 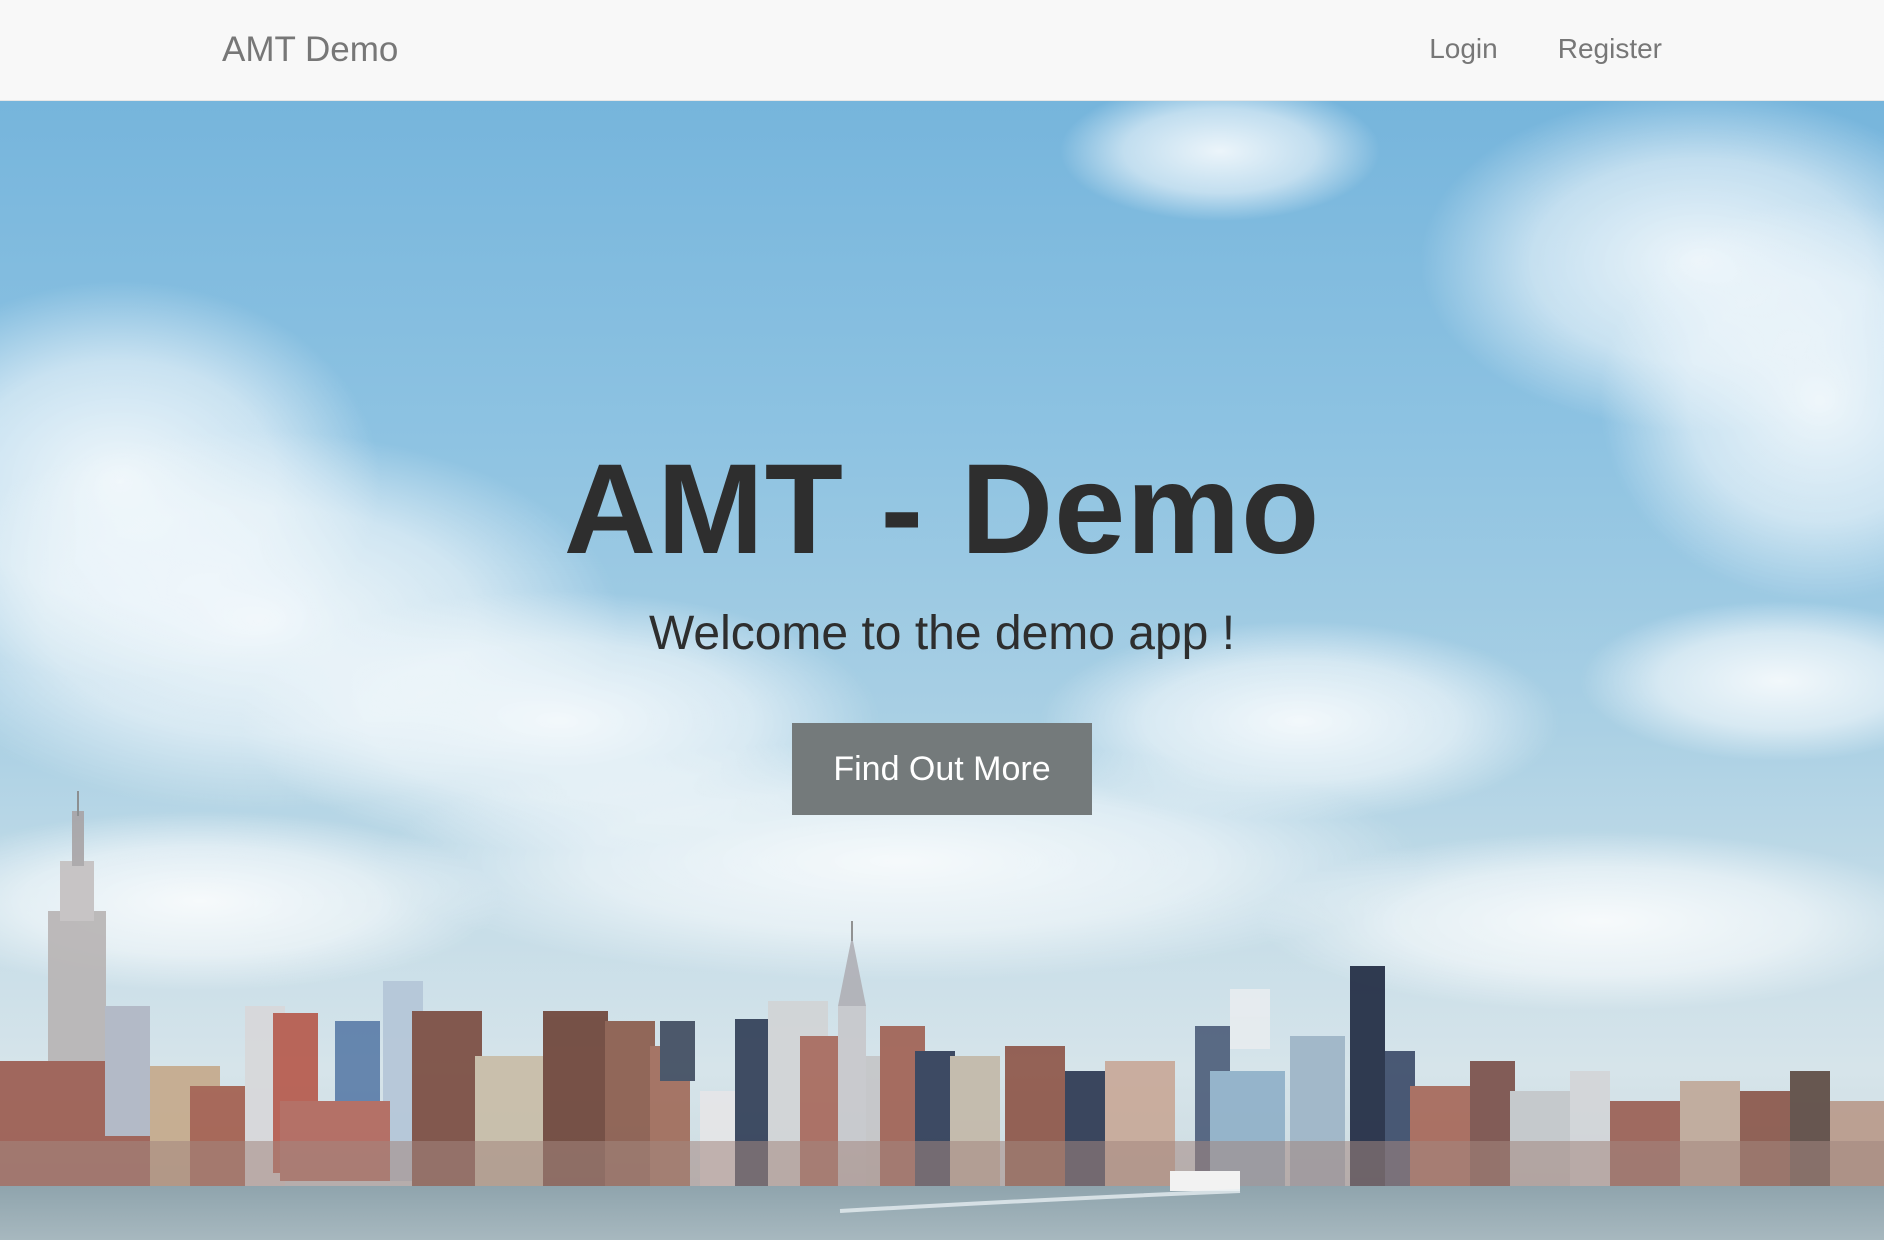 What do you see at coordinates (942, 769) in the screenshot?
I see `find-out-more-button: Find Out More` at bounding box center [942, 769].